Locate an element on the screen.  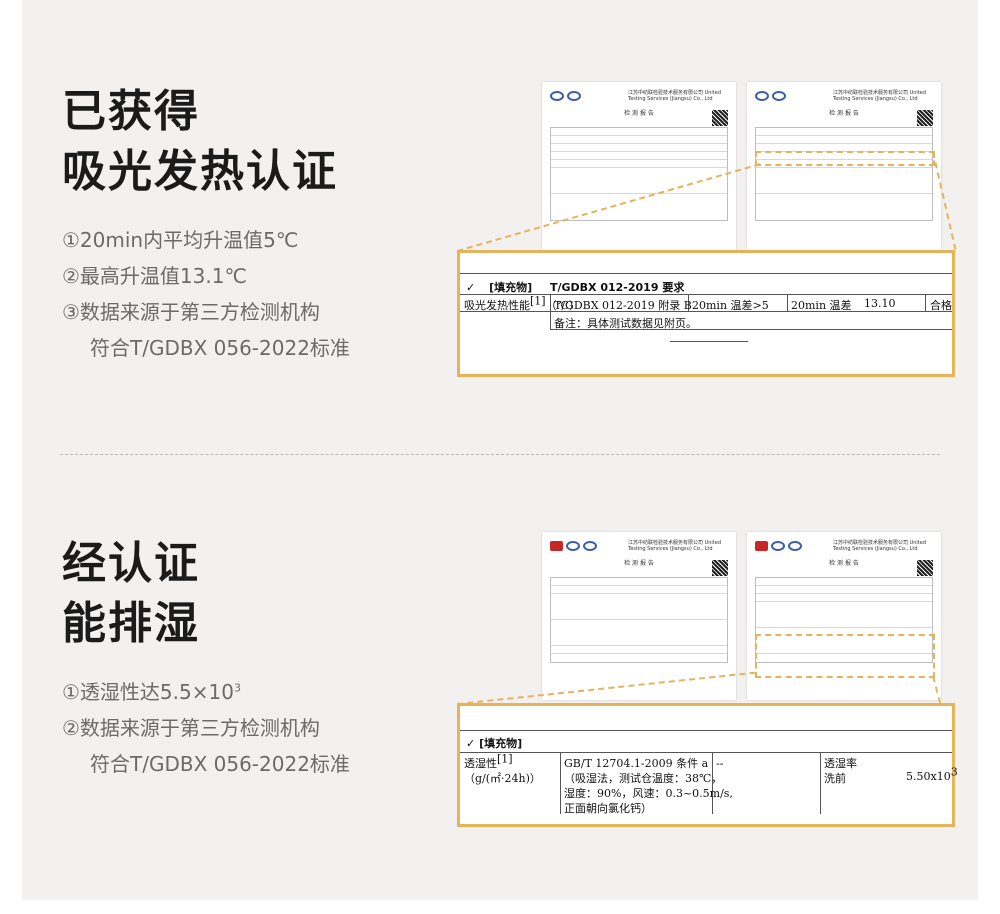
test-item-name: 透湿性 is located at coordinates (480, 763).